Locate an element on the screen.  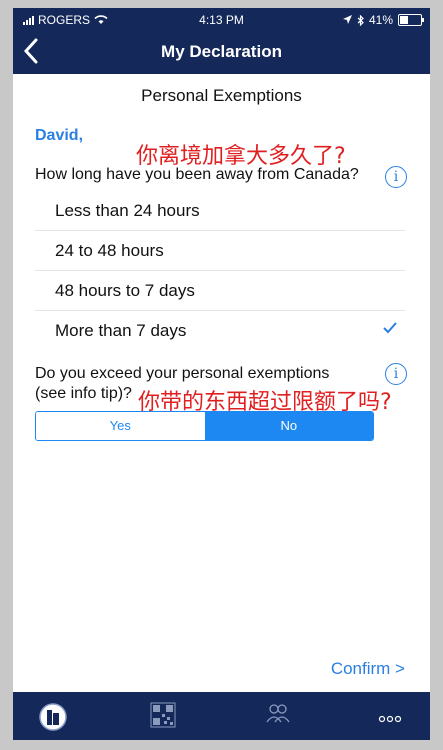
option-label: More than 7 days is located at coordinates (121, 330).